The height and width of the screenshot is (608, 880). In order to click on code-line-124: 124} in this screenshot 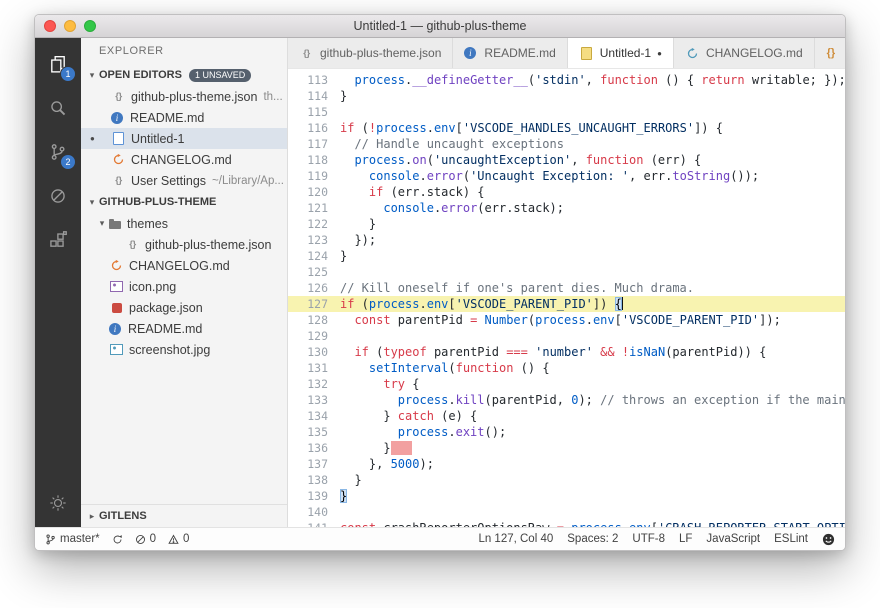, I will do `click(566, 256)`.